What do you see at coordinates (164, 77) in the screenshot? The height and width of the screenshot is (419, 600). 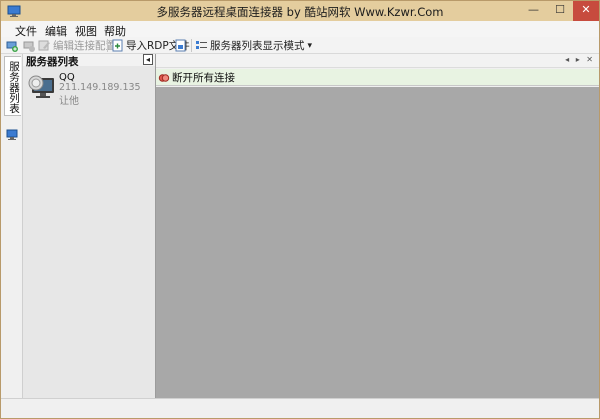 I see `disconnect-icon` at bounding box center [164, 77].